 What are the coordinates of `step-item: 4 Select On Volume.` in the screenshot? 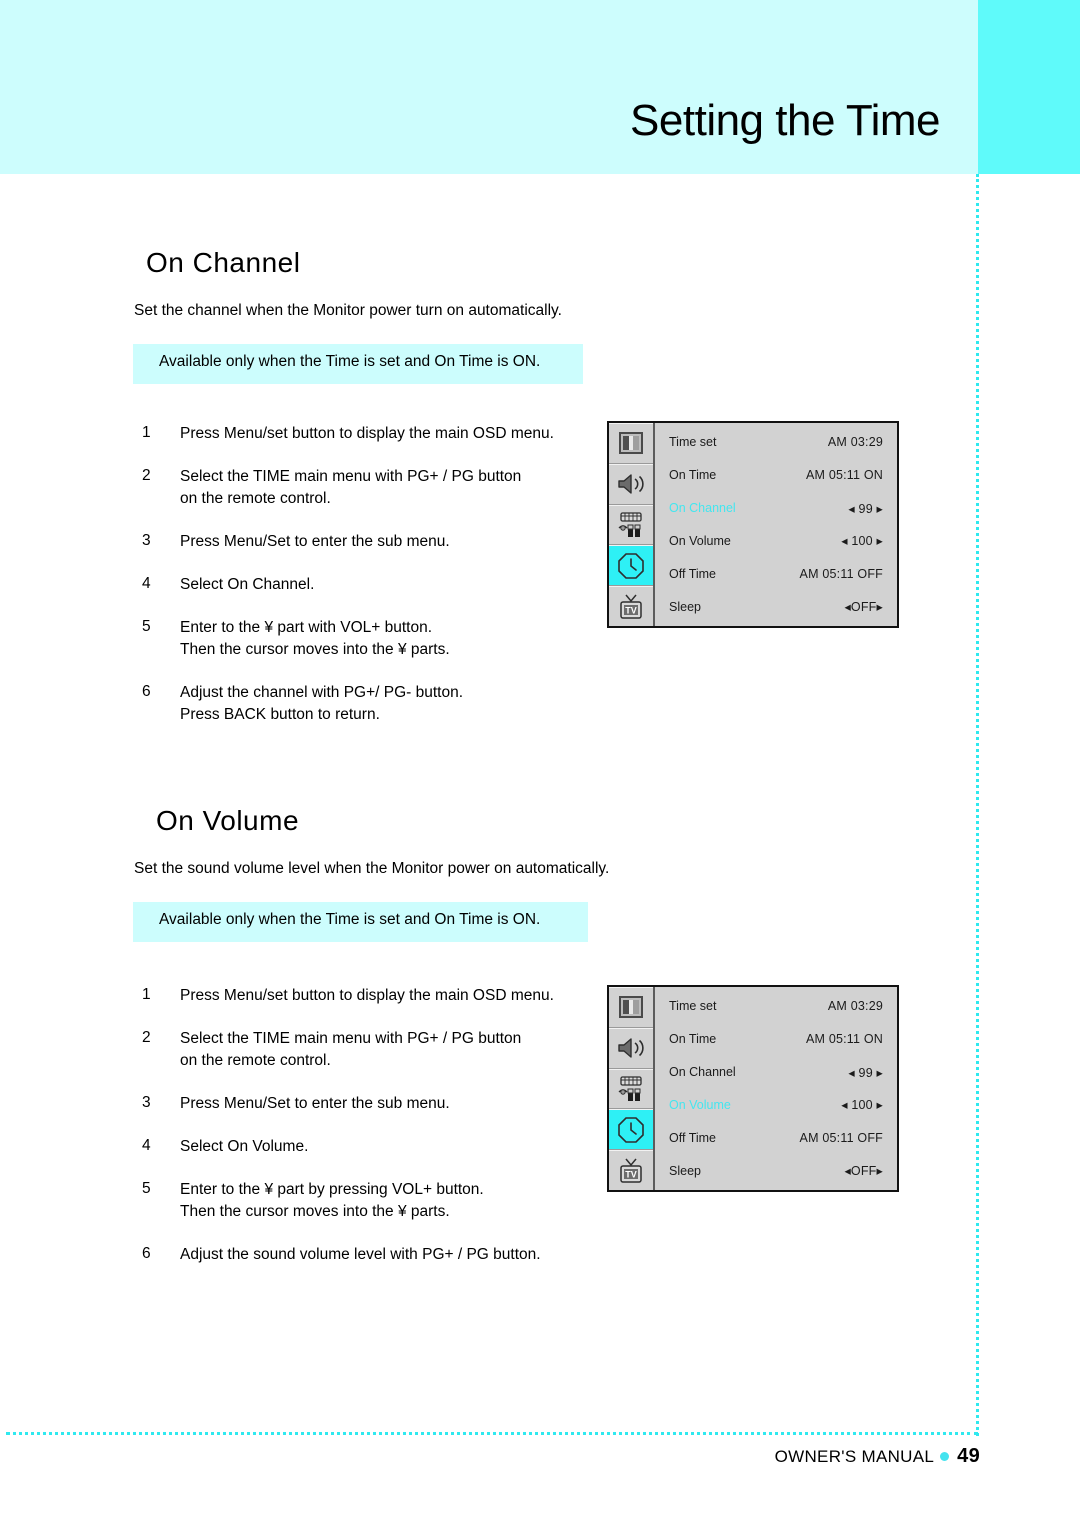 It's located at (377, 1147).